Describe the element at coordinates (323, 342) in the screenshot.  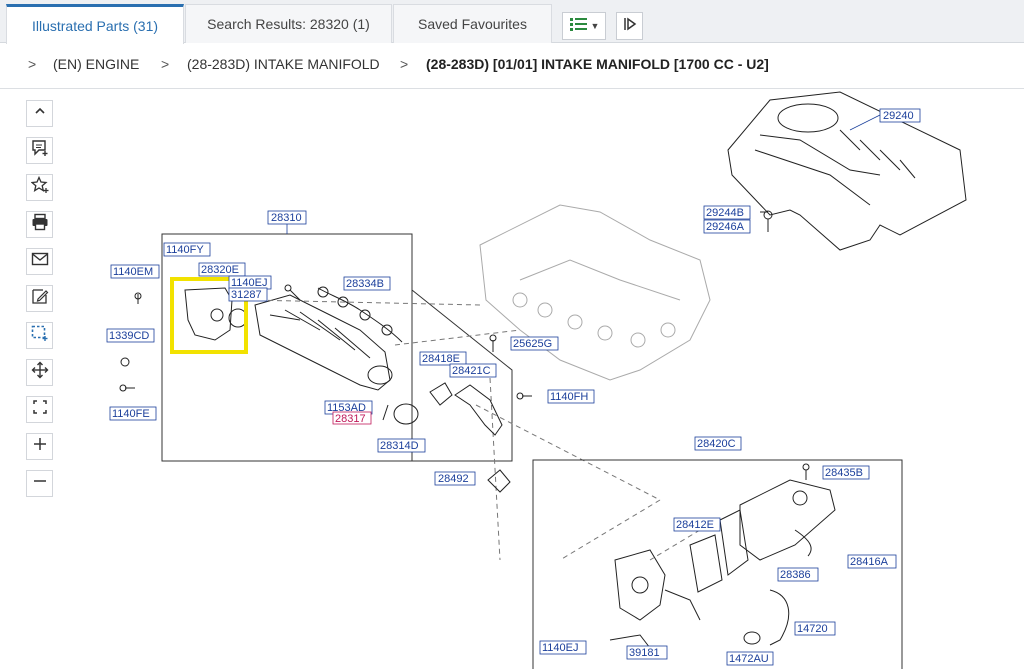
I see `intake-manifold-drawing` at that location.